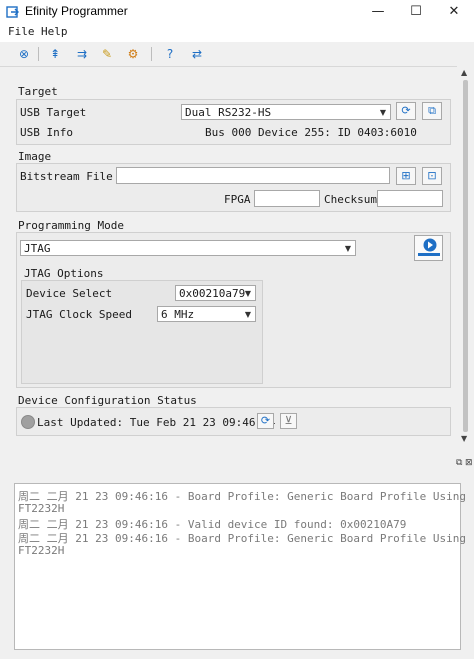 This screenshot has height=659, width=474. What do you see at coordinates (46, 132) in the screenshot?
I see `usb-info-label: USB Info` at bounding box center [46, 132].